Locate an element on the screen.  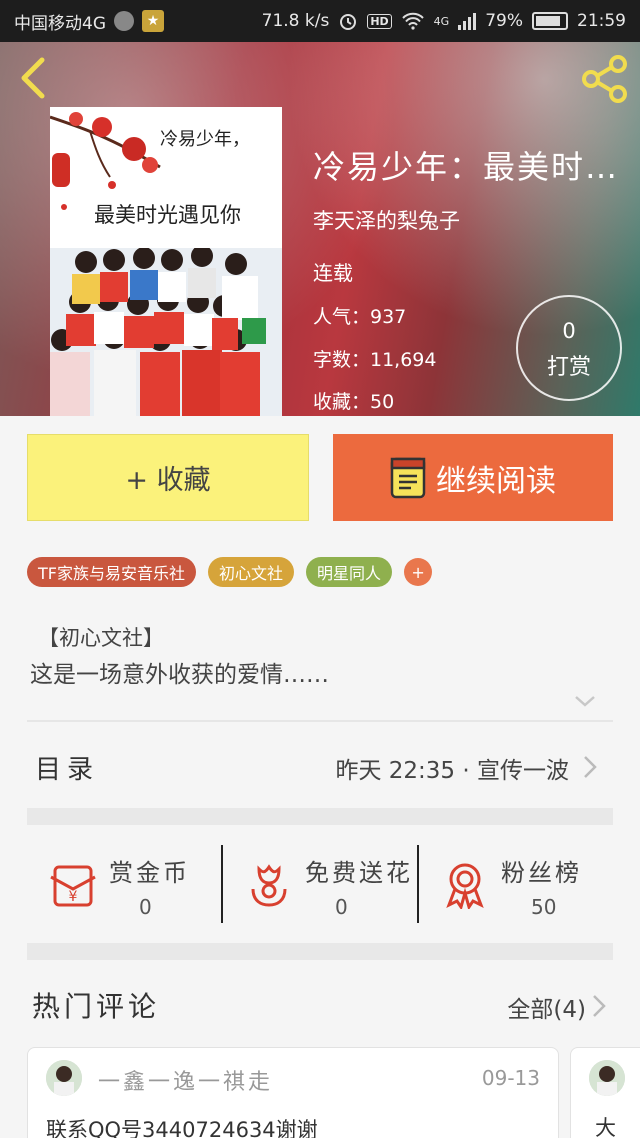
wifi-icon is located at coordinates (412, 21).